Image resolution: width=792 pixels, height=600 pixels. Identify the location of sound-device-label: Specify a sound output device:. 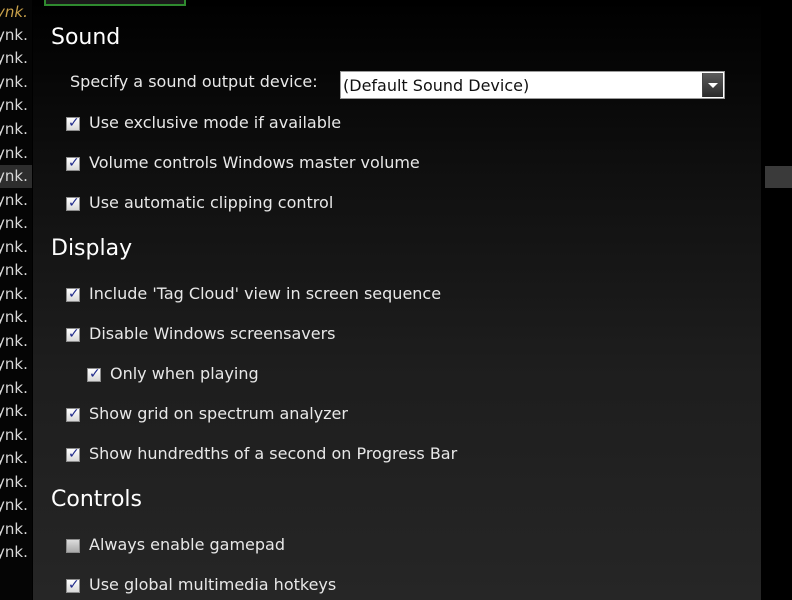
(194, 81).